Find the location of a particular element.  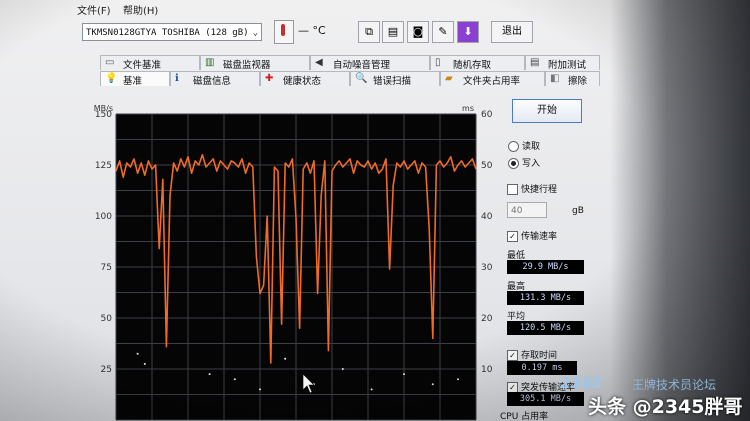

tab-label: 磁盘监视器 is located at coordinates (247, 65).